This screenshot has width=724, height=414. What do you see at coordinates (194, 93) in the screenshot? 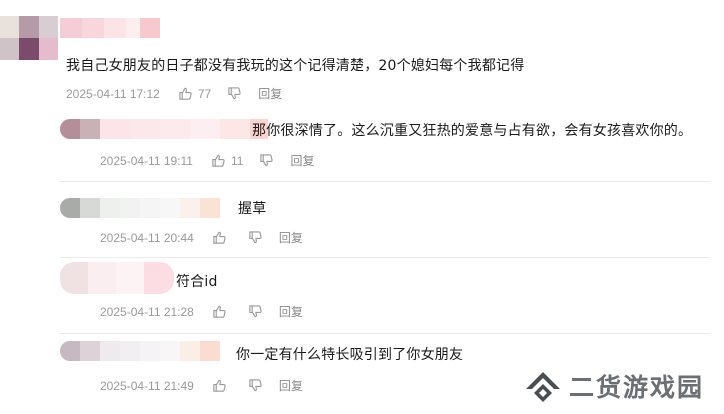
I see `like-button: 77` at bounding box center [194, 93].